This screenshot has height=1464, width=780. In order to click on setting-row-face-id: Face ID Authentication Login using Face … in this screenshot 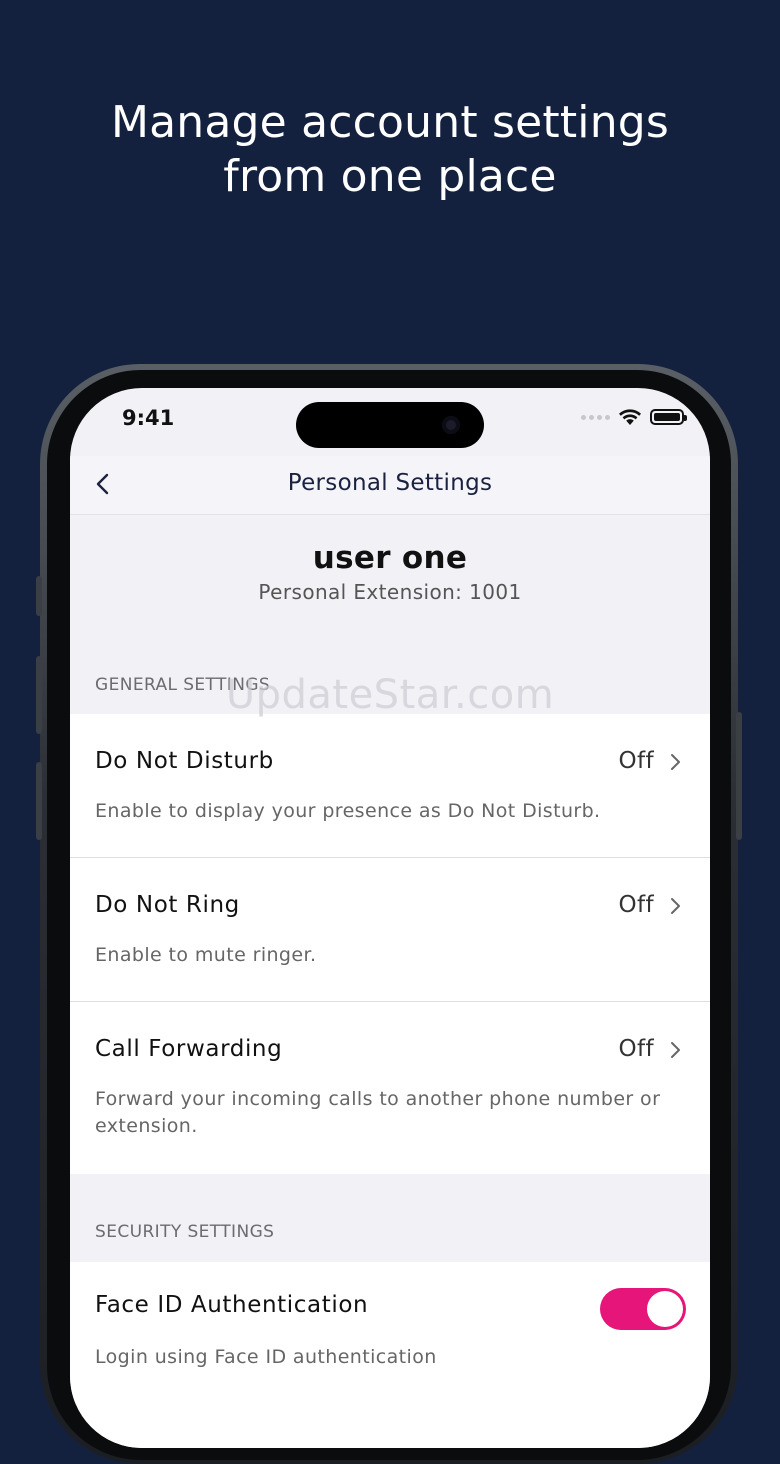, I will do `click(390, 1355)`.